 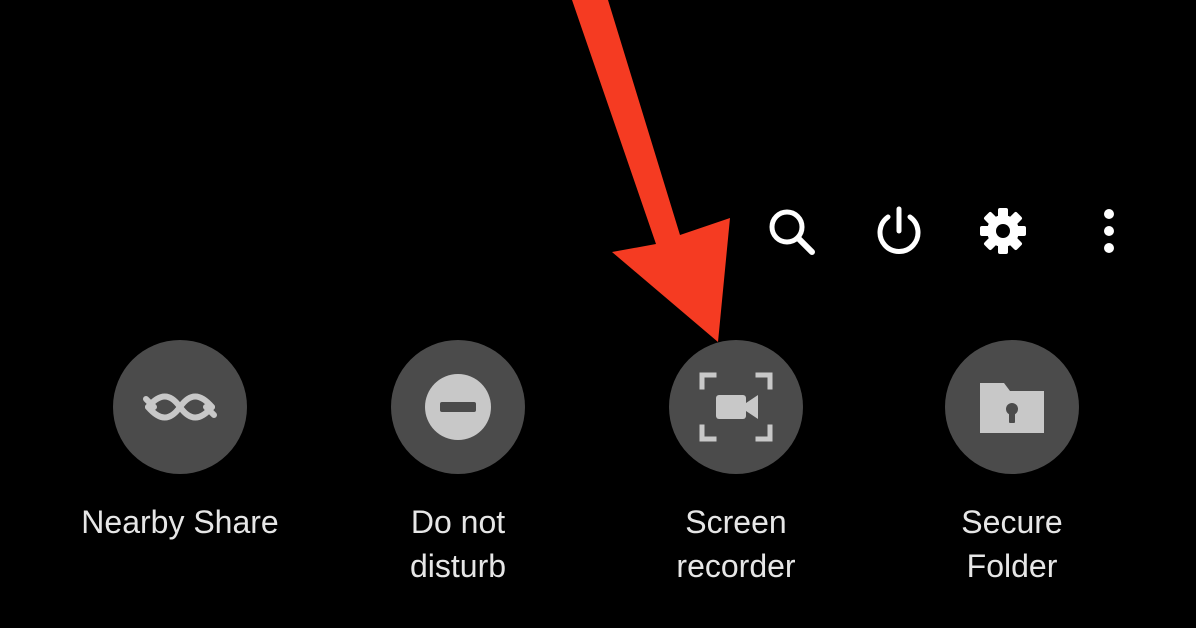 I want to click on power-icon, so click(x=899, y=231).